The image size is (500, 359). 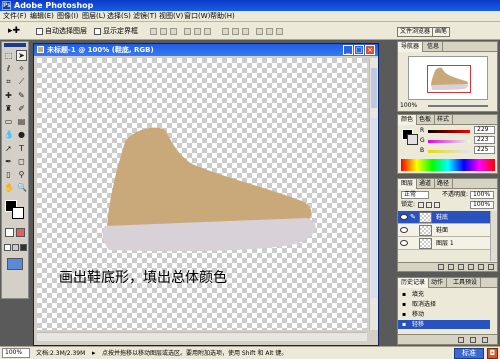 I want to click on channel-r-slider, so click(x=449, y=131).